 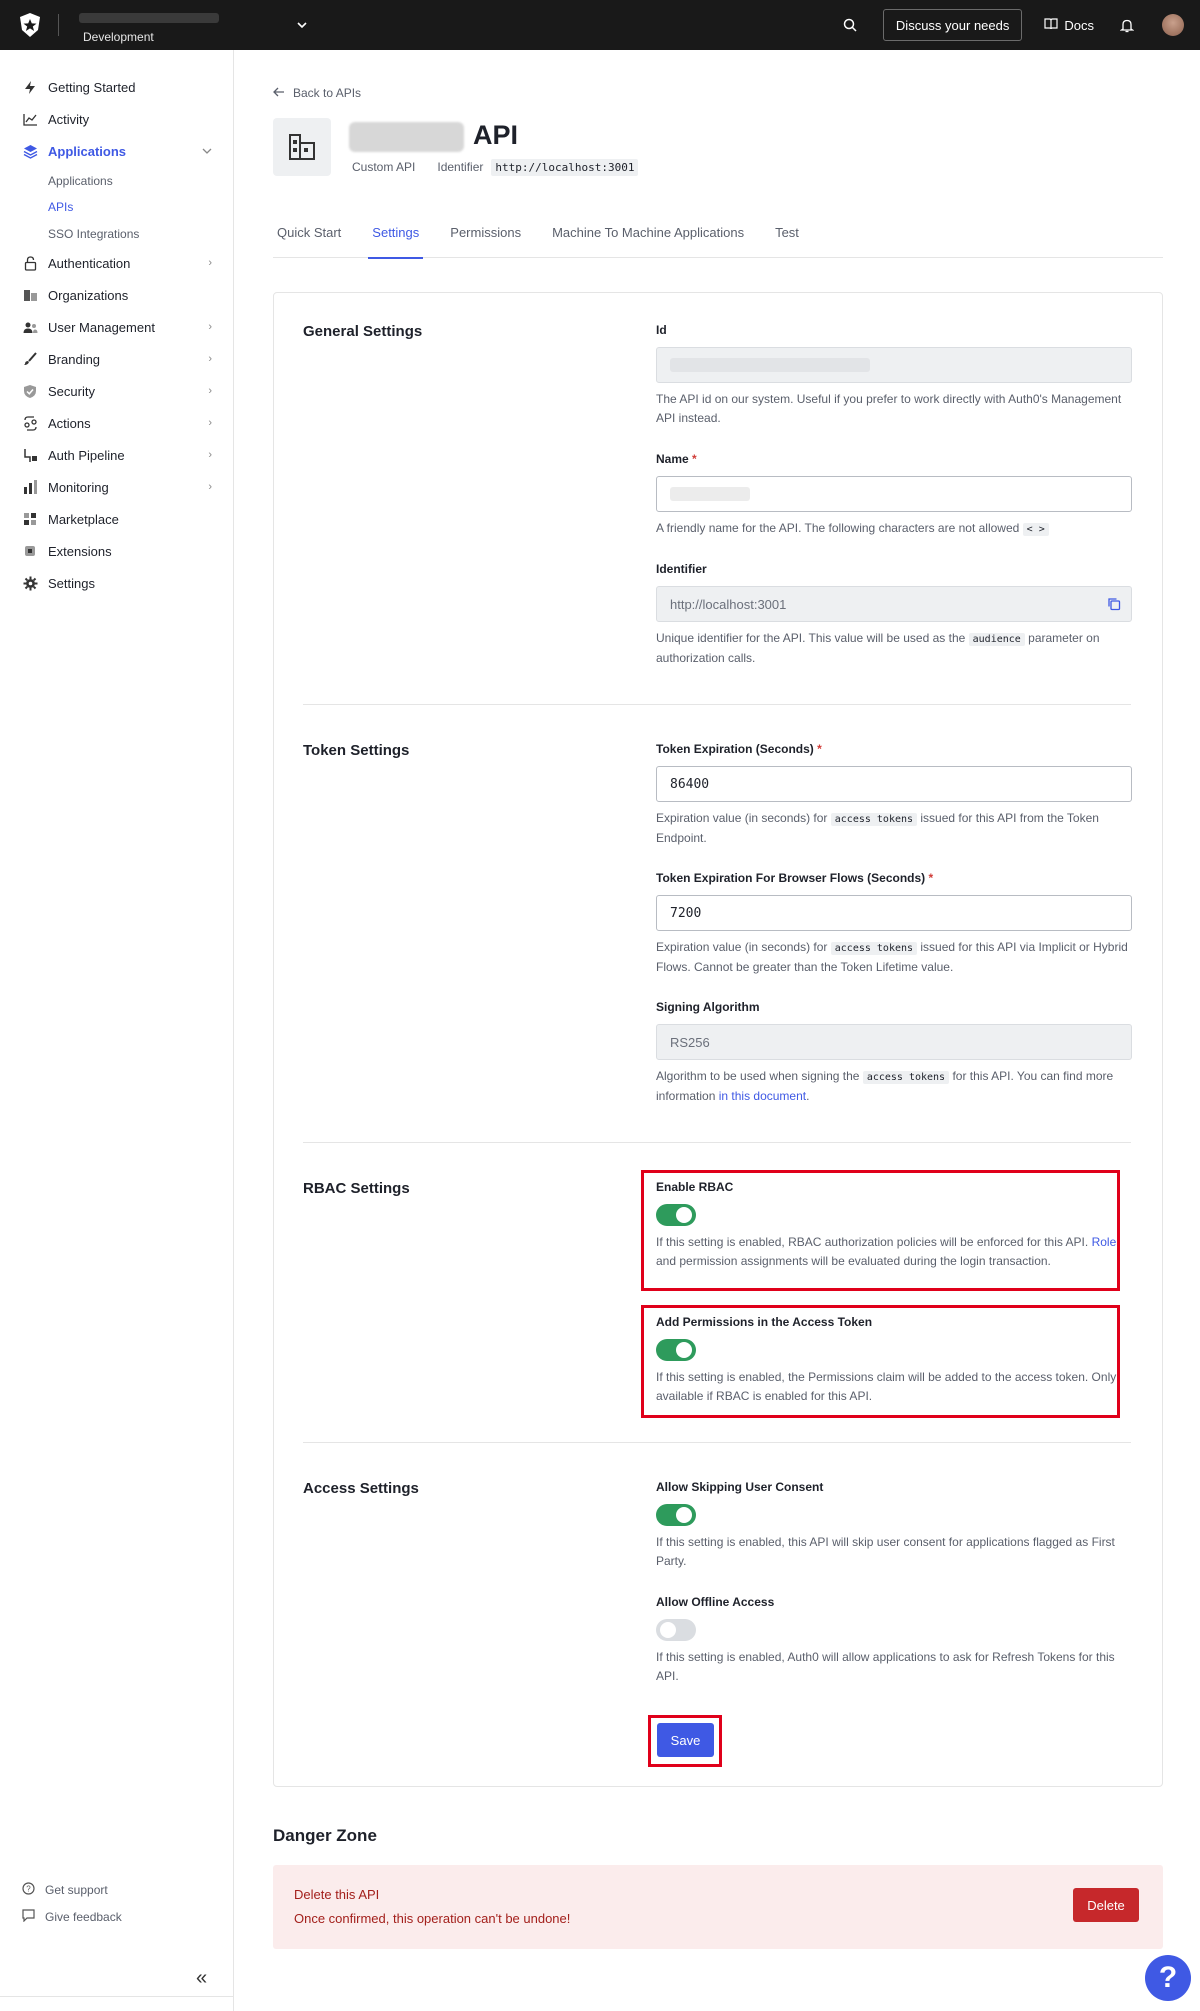 What do you see at coordinates (363, 331) in the screenshot?
I see `general-settings-title: General Settings` at bounding box center [363, 331].